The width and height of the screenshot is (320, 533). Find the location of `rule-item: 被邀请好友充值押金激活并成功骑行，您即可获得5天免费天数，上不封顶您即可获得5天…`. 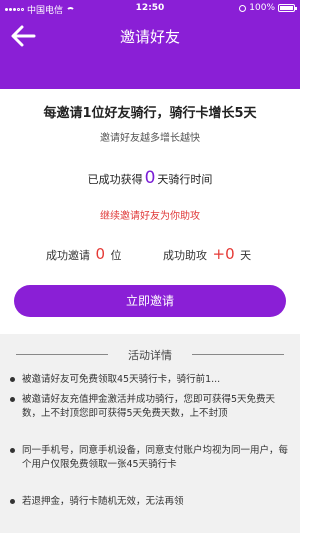

rule-item: 被邀请好友充值押金激活并成功骑行，您即可获得5天免费天数，上不封顶您即可获得5天… is located at coordinates (149, 406).